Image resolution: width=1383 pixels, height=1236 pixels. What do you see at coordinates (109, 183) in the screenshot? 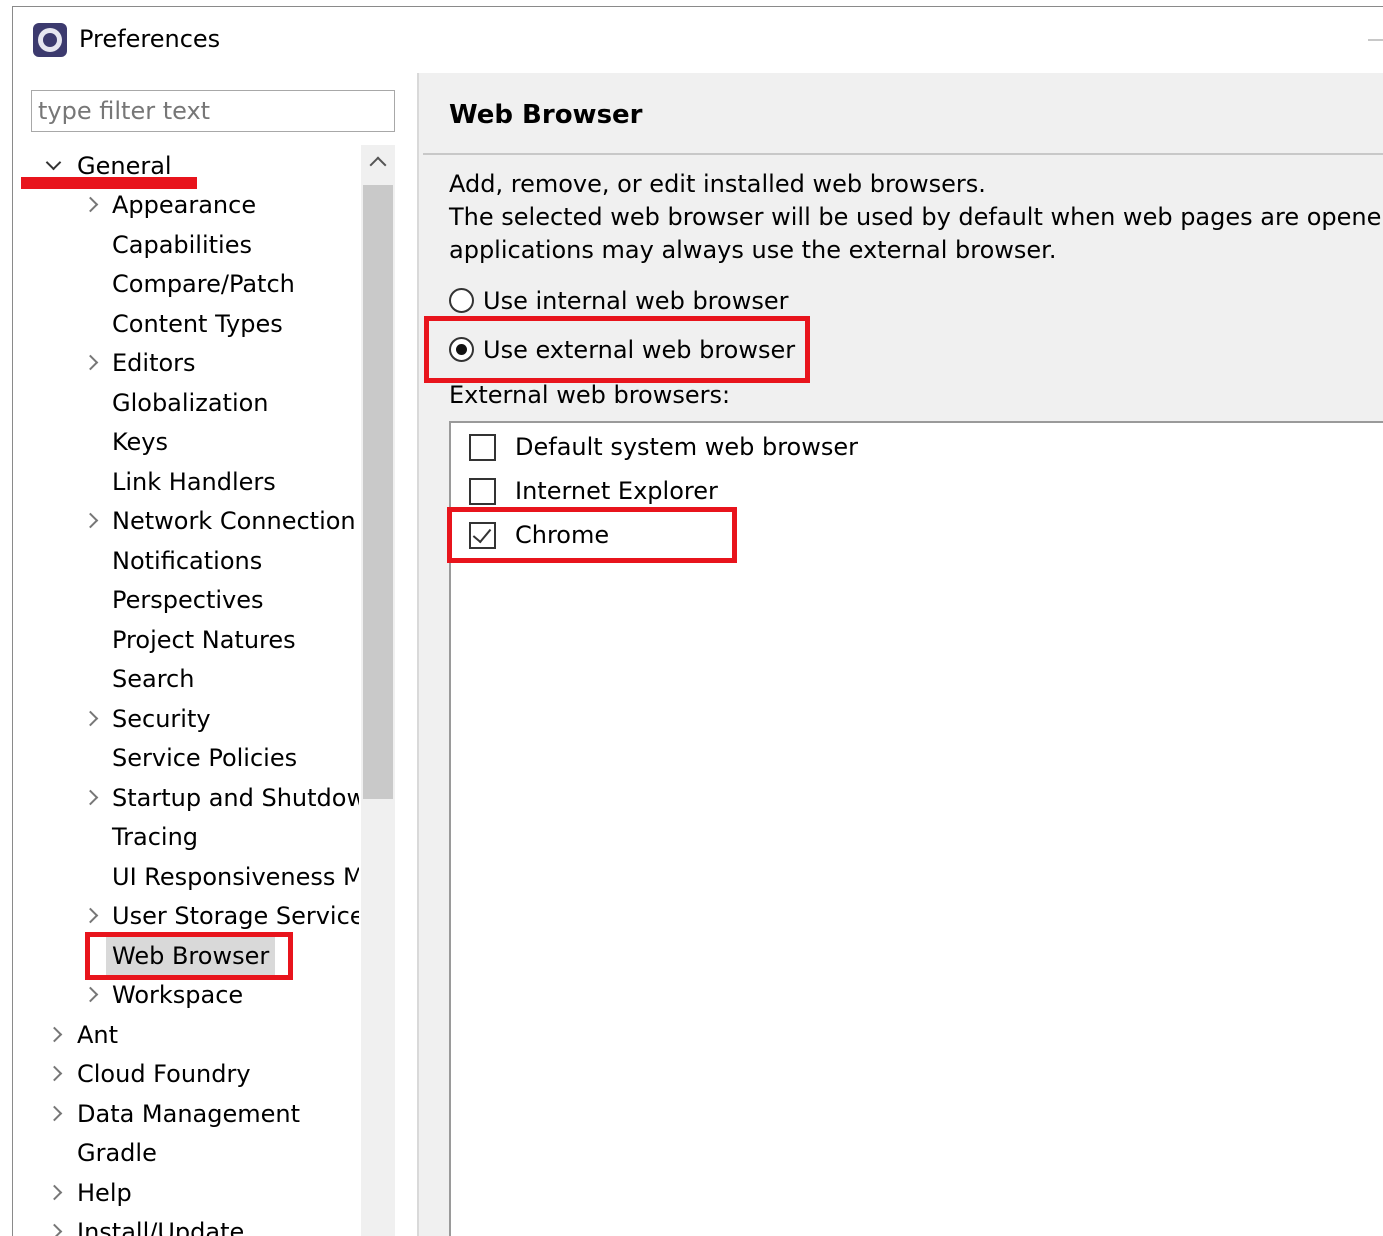
I see `highlight-underline` at bounding box center [109, 183].